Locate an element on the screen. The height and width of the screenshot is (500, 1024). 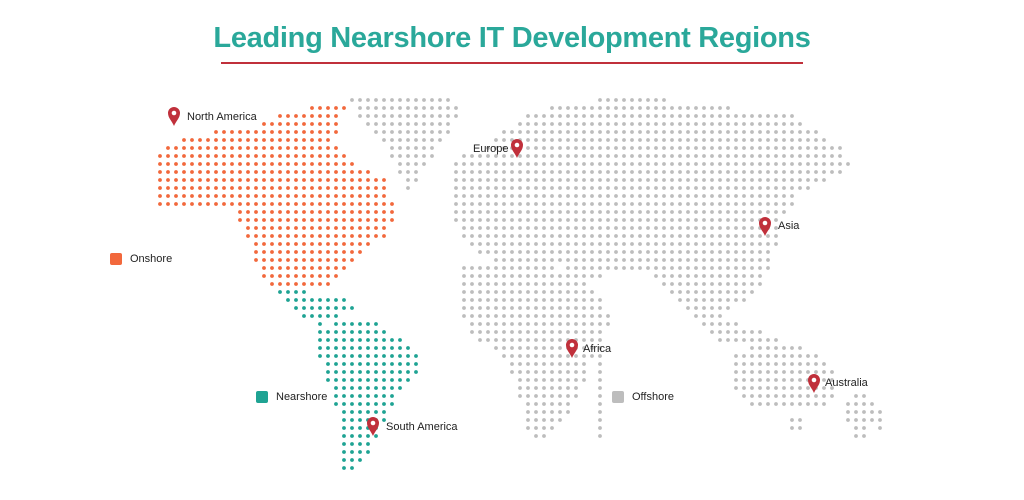
legend-offshore: Offshore is located at coordinates (643, 397).